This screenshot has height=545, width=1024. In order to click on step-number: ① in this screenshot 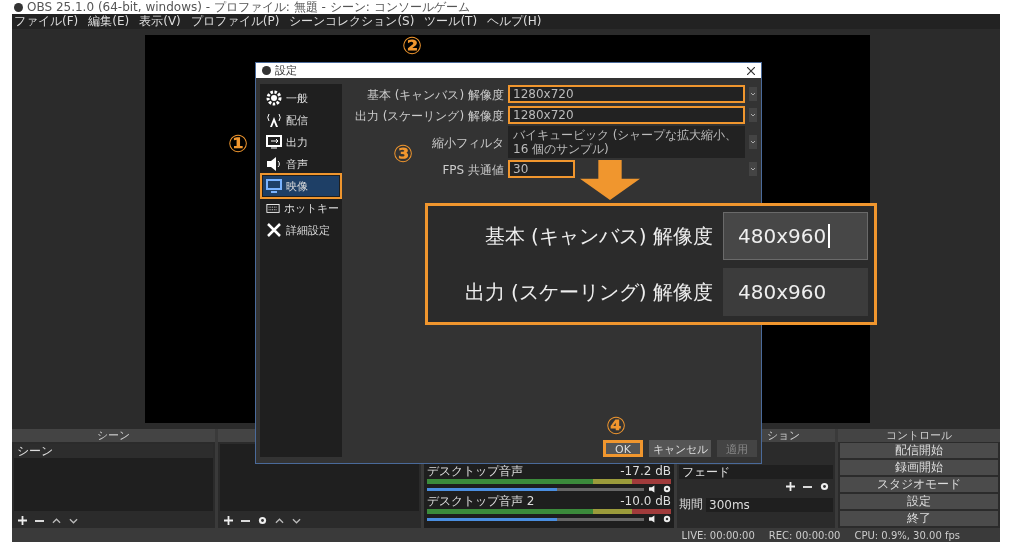, I will do `click(238, 144)`.